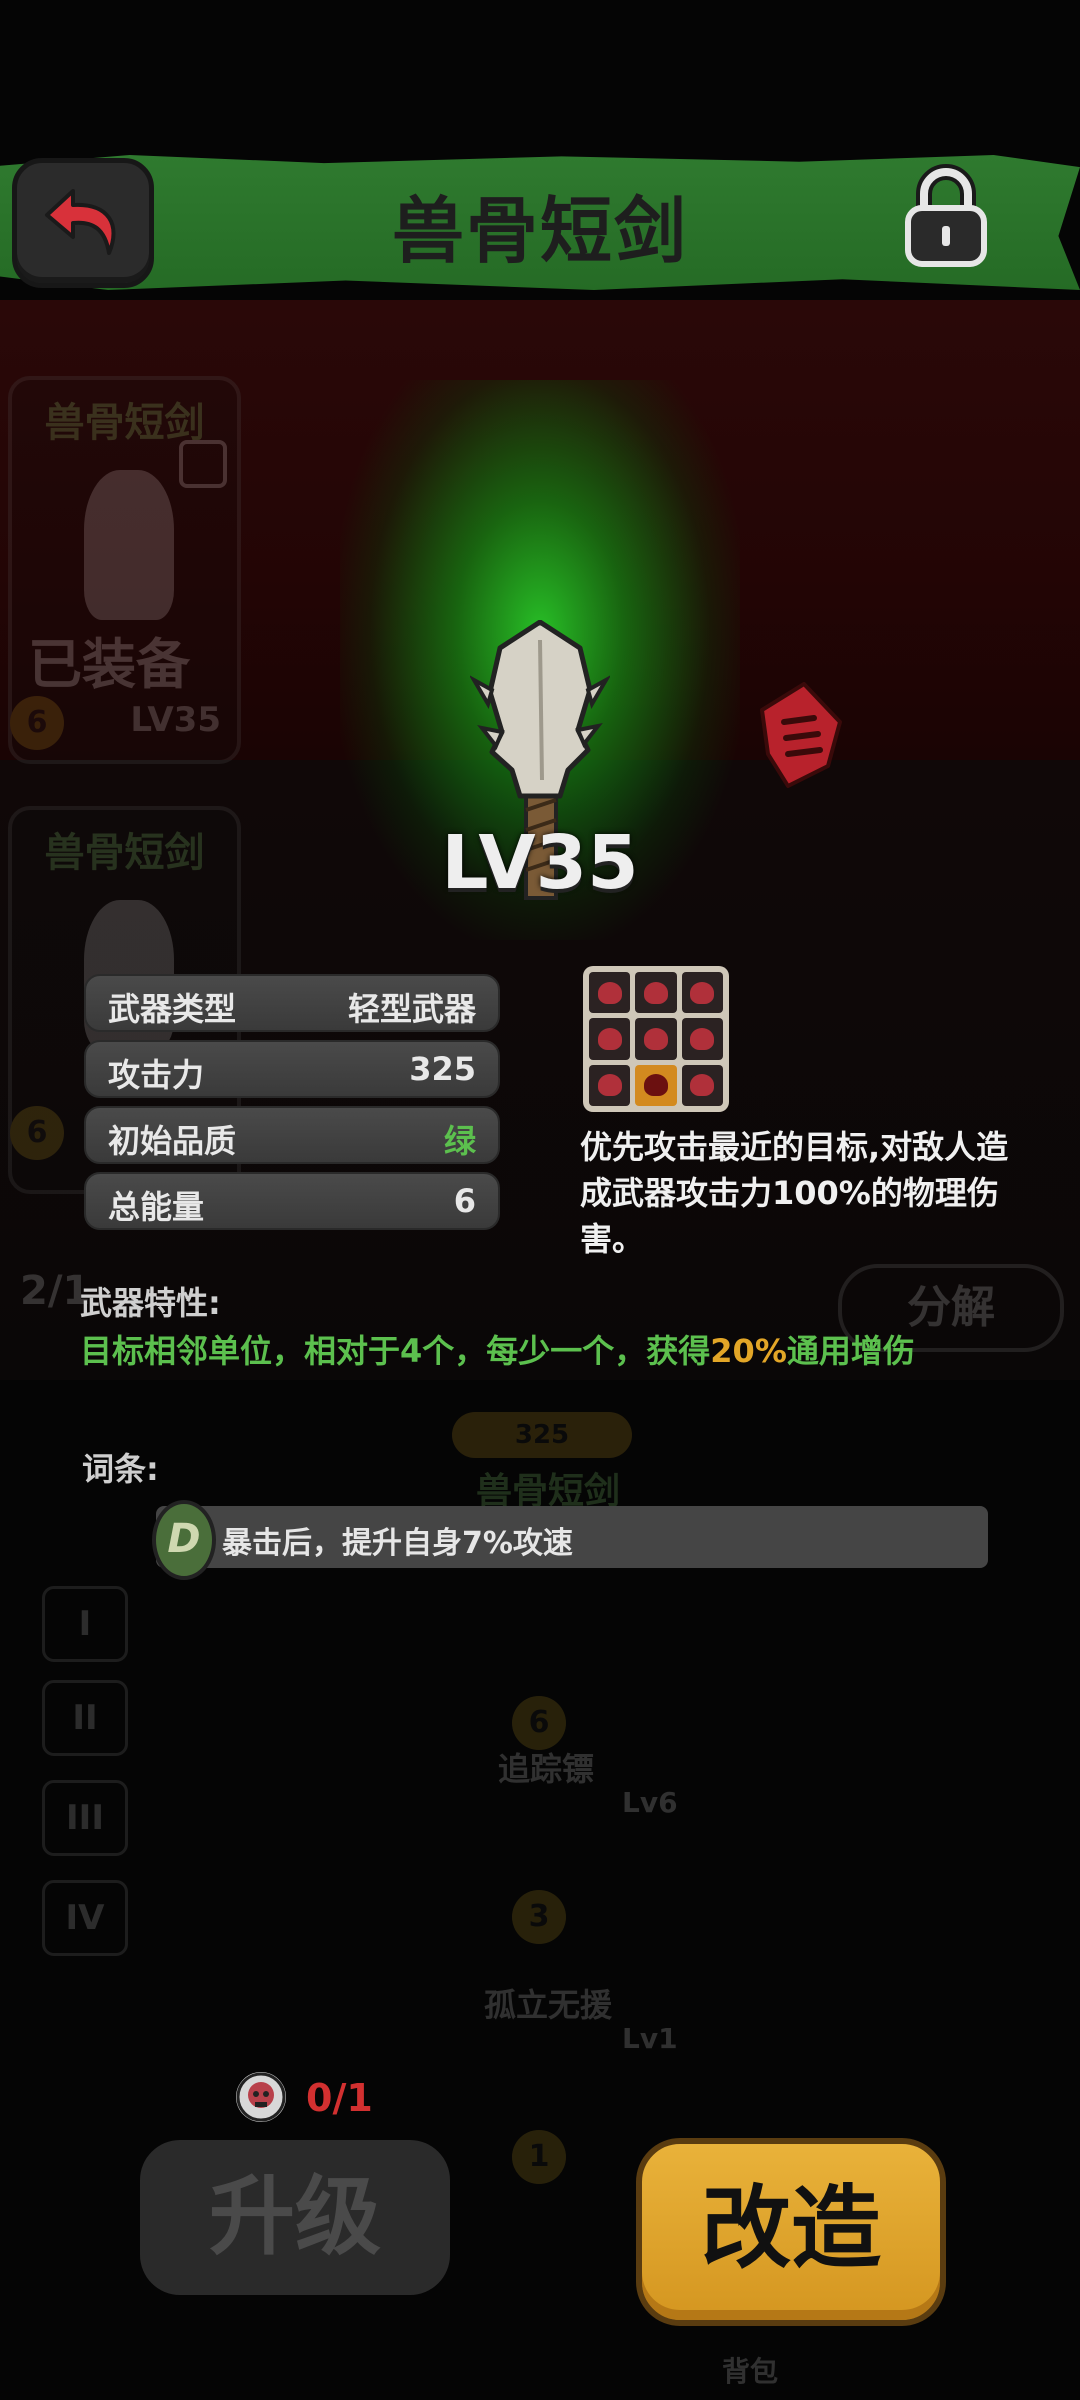  I want to click on tier-four: IV, so click(85, 1918).